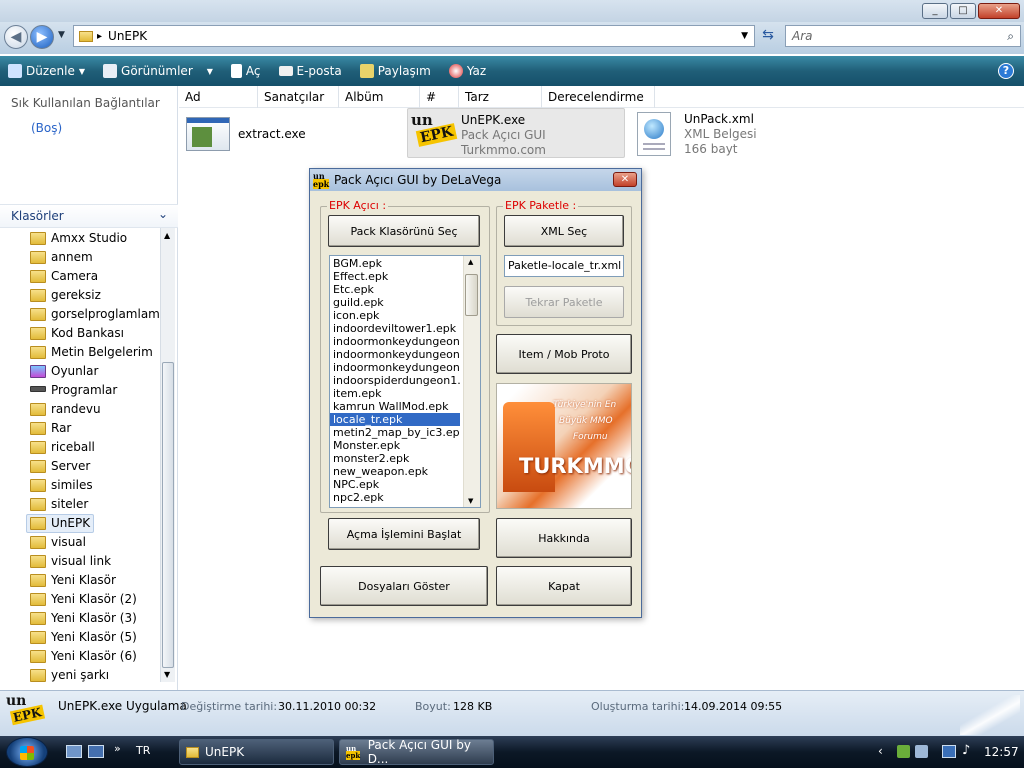  I want to click on share-button: Paylaşım, so click(395, 71).